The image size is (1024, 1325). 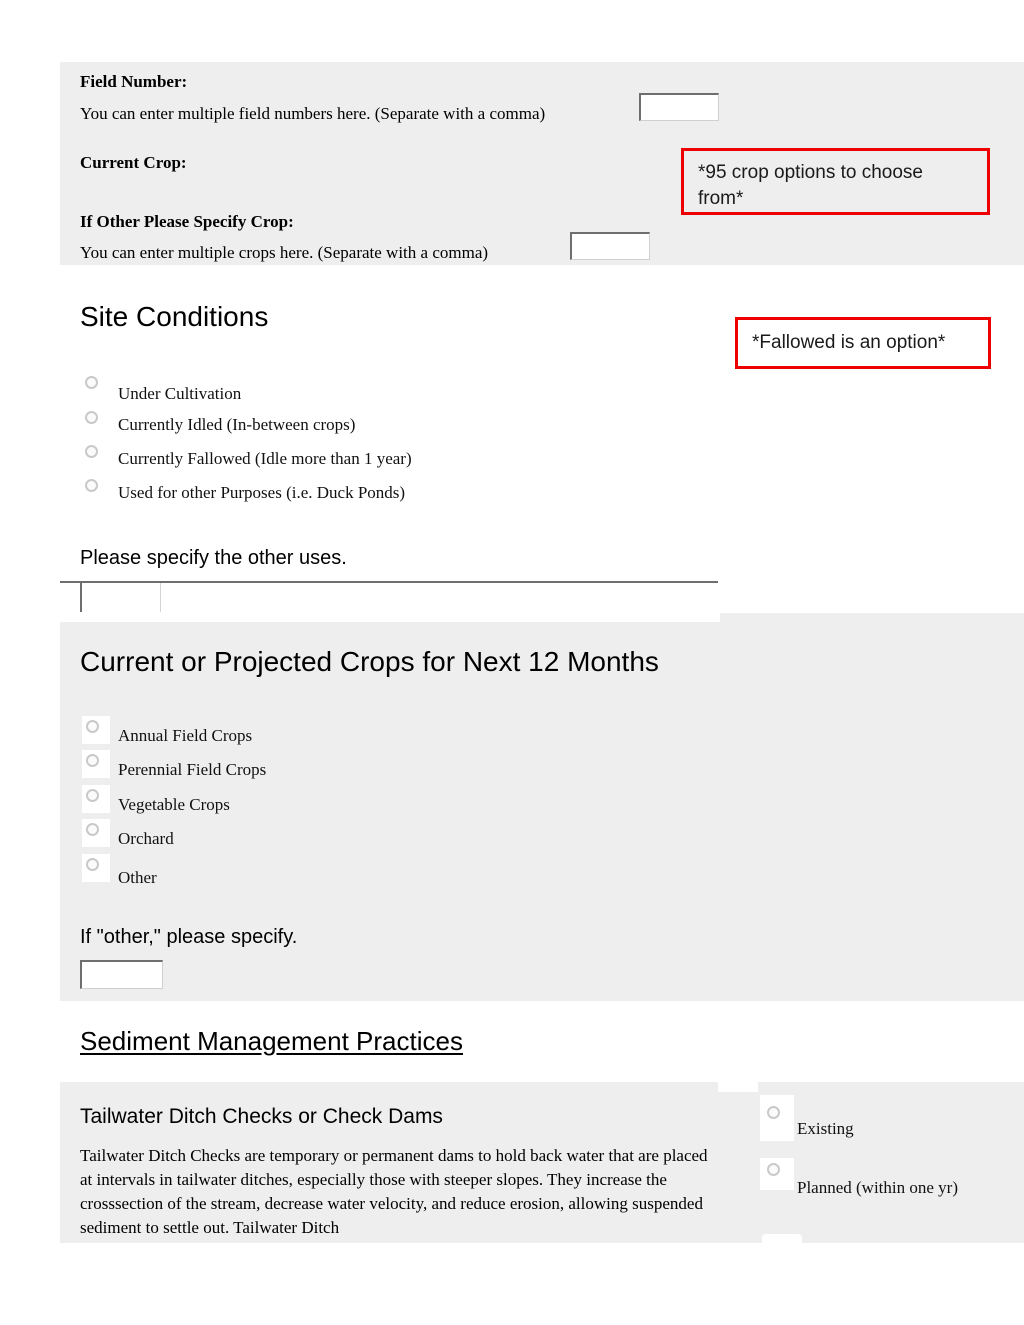 What do you see at coordinates (782, 1238) in the screenshot?
I see `practice-status-row-clipped` at bounding box center [782, 1238].